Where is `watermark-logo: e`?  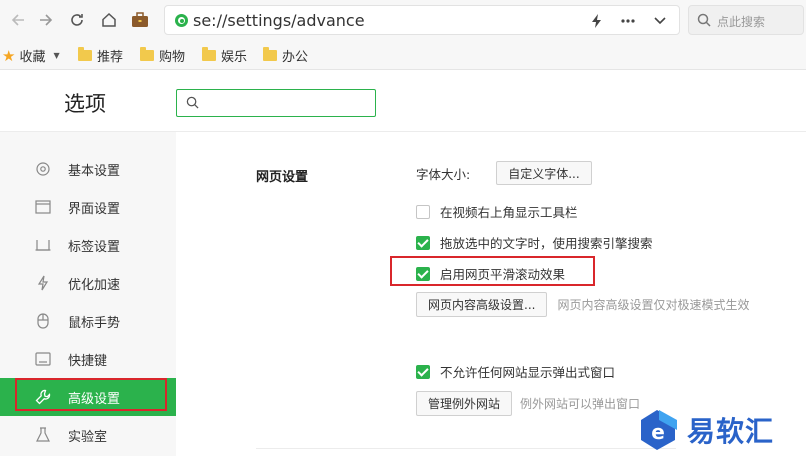 watermark-logo: e is located at coordinates (659, 430).